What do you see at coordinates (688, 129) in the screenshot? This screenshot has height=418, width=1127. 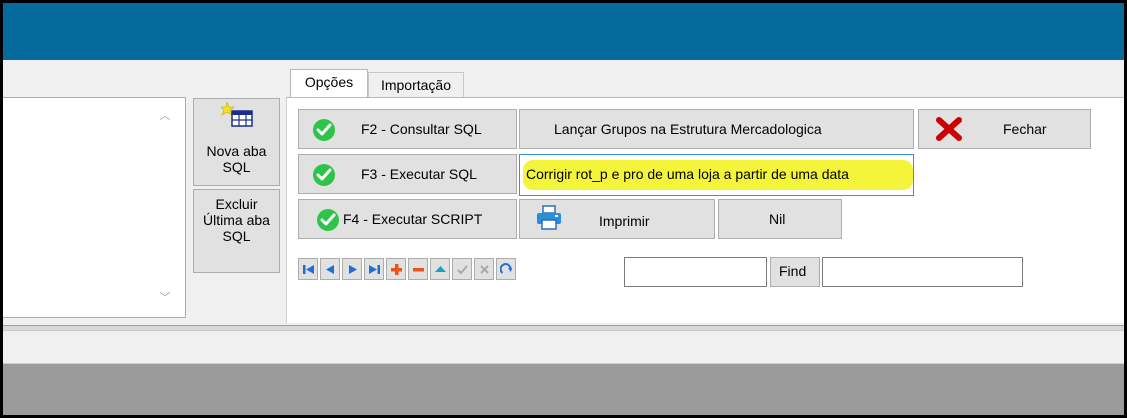 I see `lancar-grupos-label: Lançar Grupos na Estrutura Mercadologica` at bounding box center [688, 129].